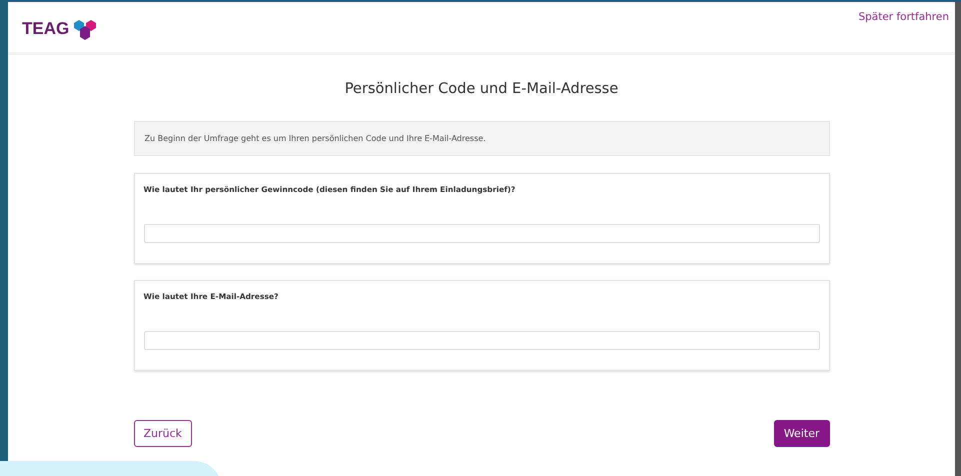  Describe the element at coordinates (482, 89) in the screenshot. I see `page-title: Persönlicher Code und E-Mail-Adresse` at that location.